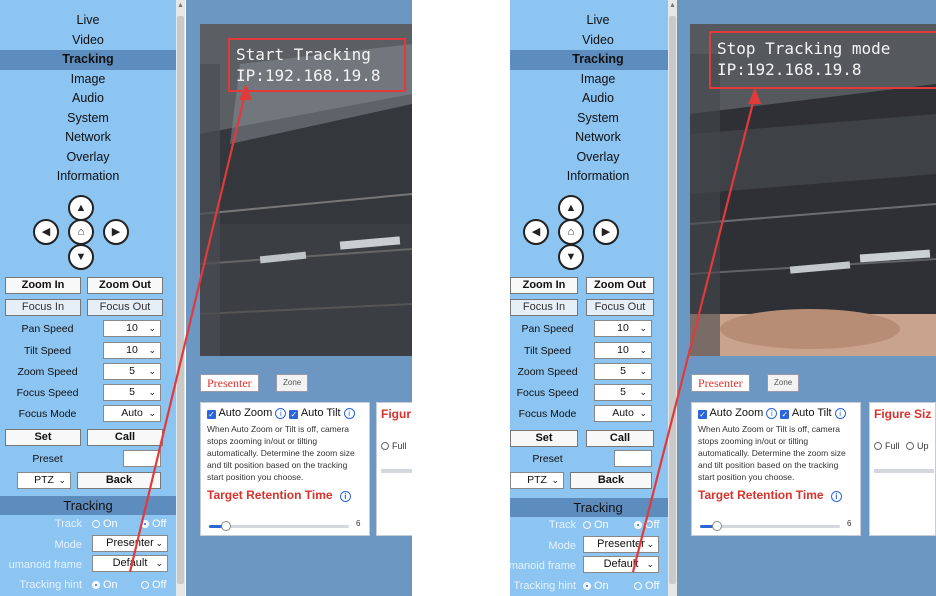  Describe the element at coordinates (694, 333) in the screenshot. I see `annotation-arrow-right` at that location.